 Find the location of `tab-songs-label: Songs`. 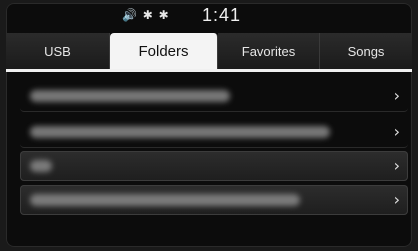

tab-songs-label: Songs is located at coordinates (366, 51).